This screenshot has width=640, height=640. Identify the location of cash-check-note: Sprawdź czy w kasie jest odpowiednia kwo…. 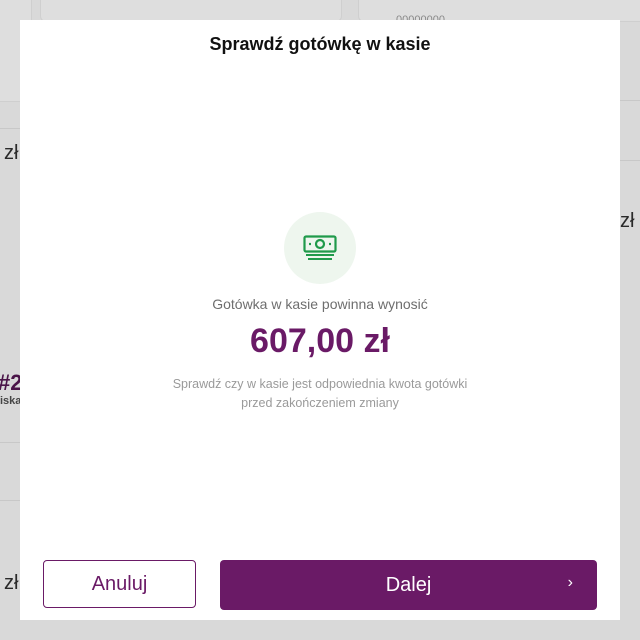
(320, 393).